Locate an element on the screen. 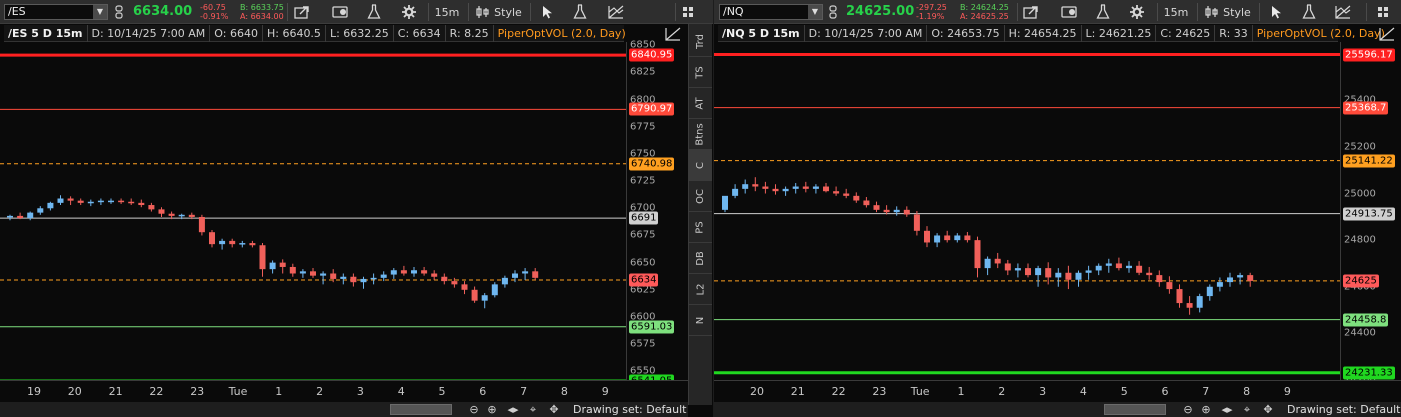 The height and width of the screenshot is (417, 1401). link-icon is located at coordinates (833, 12).